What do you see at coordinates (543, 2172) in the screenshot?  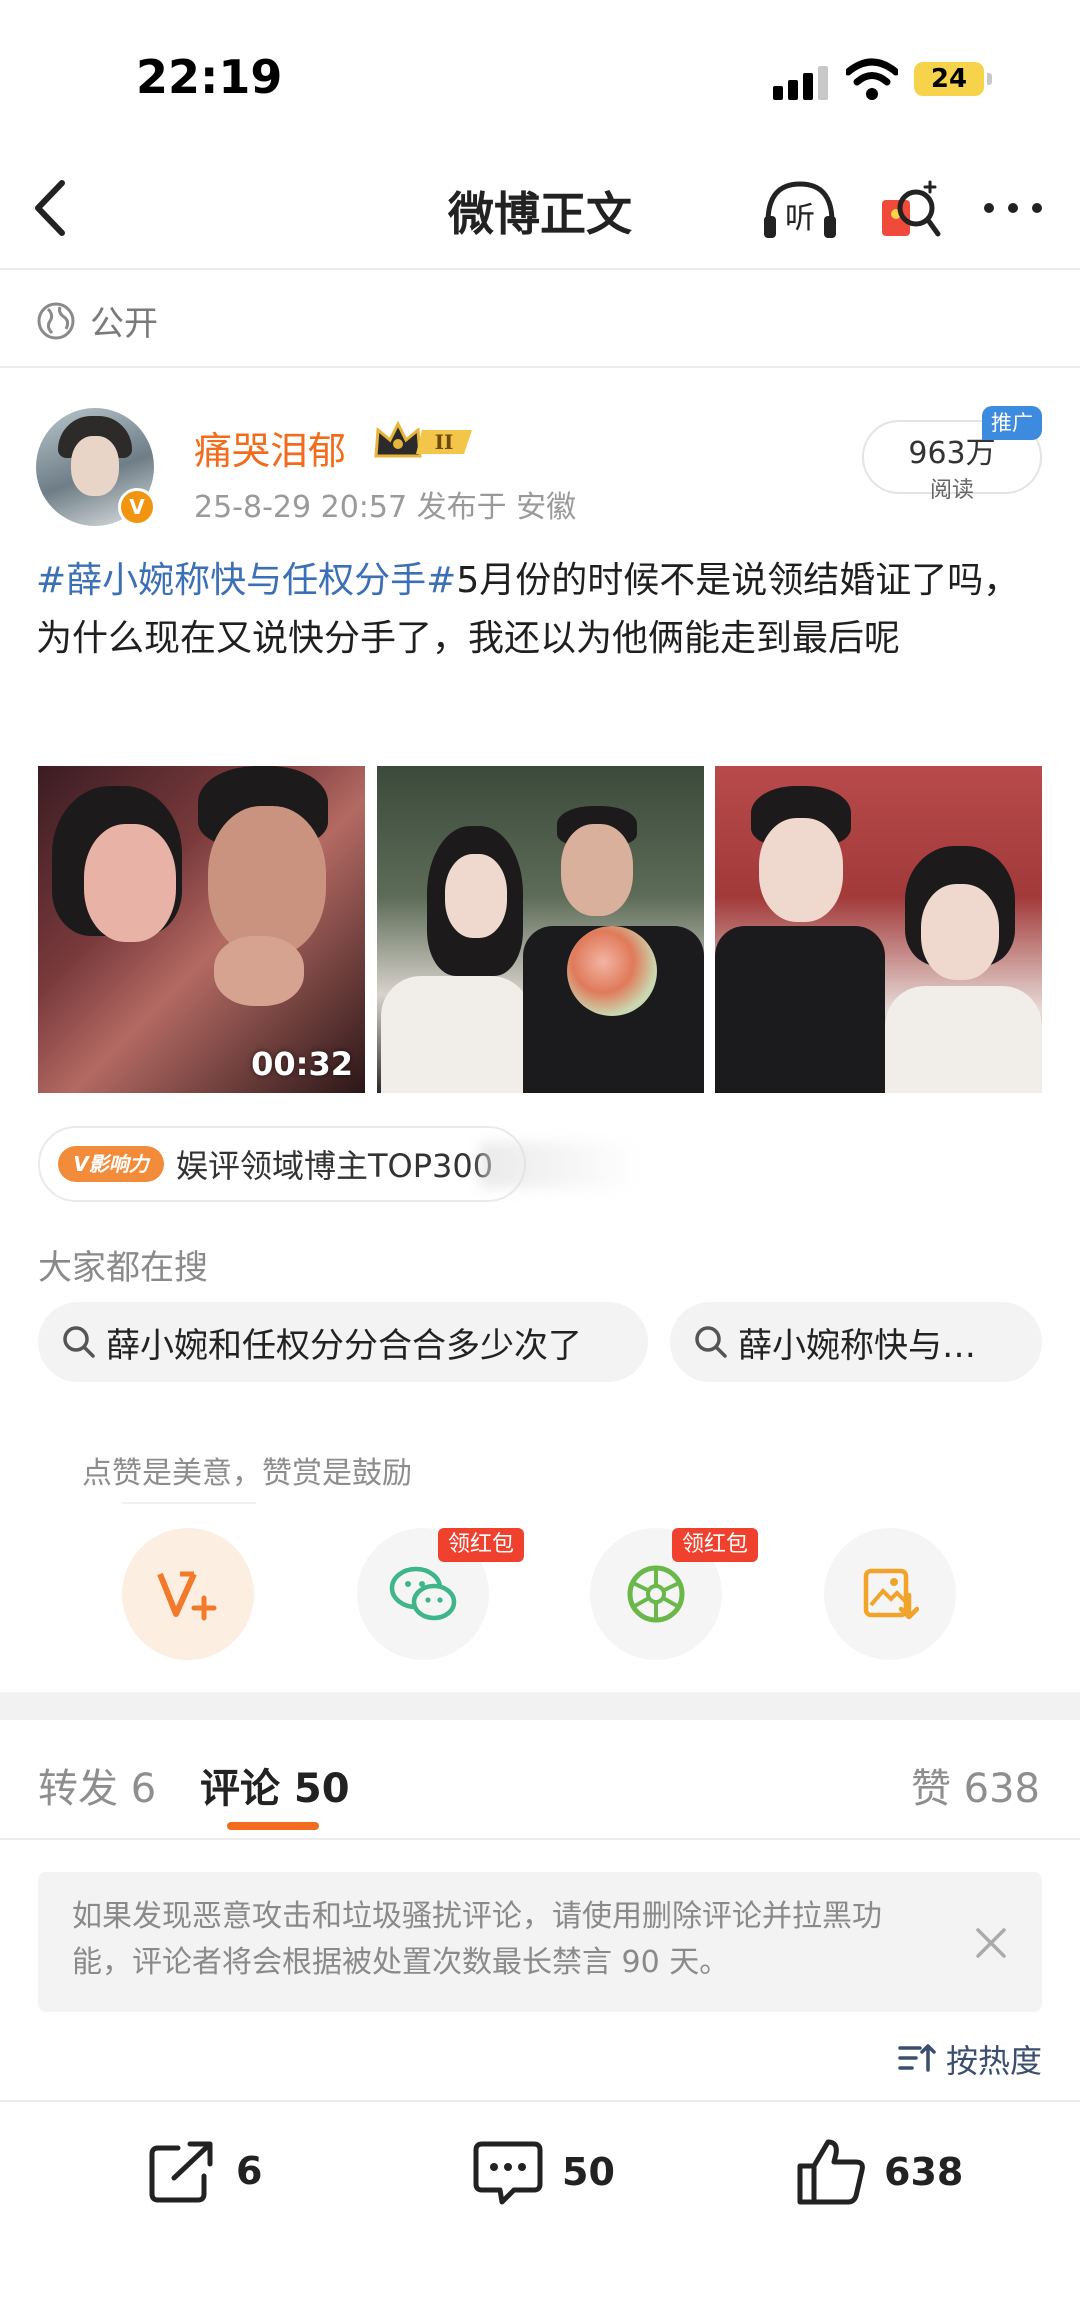 I see `comment-button: 50` at bounding box center [543, 2172].